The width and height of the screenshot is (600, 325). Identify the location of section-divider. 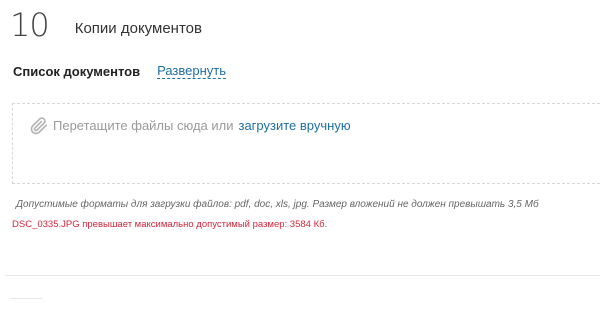
(302, 275).